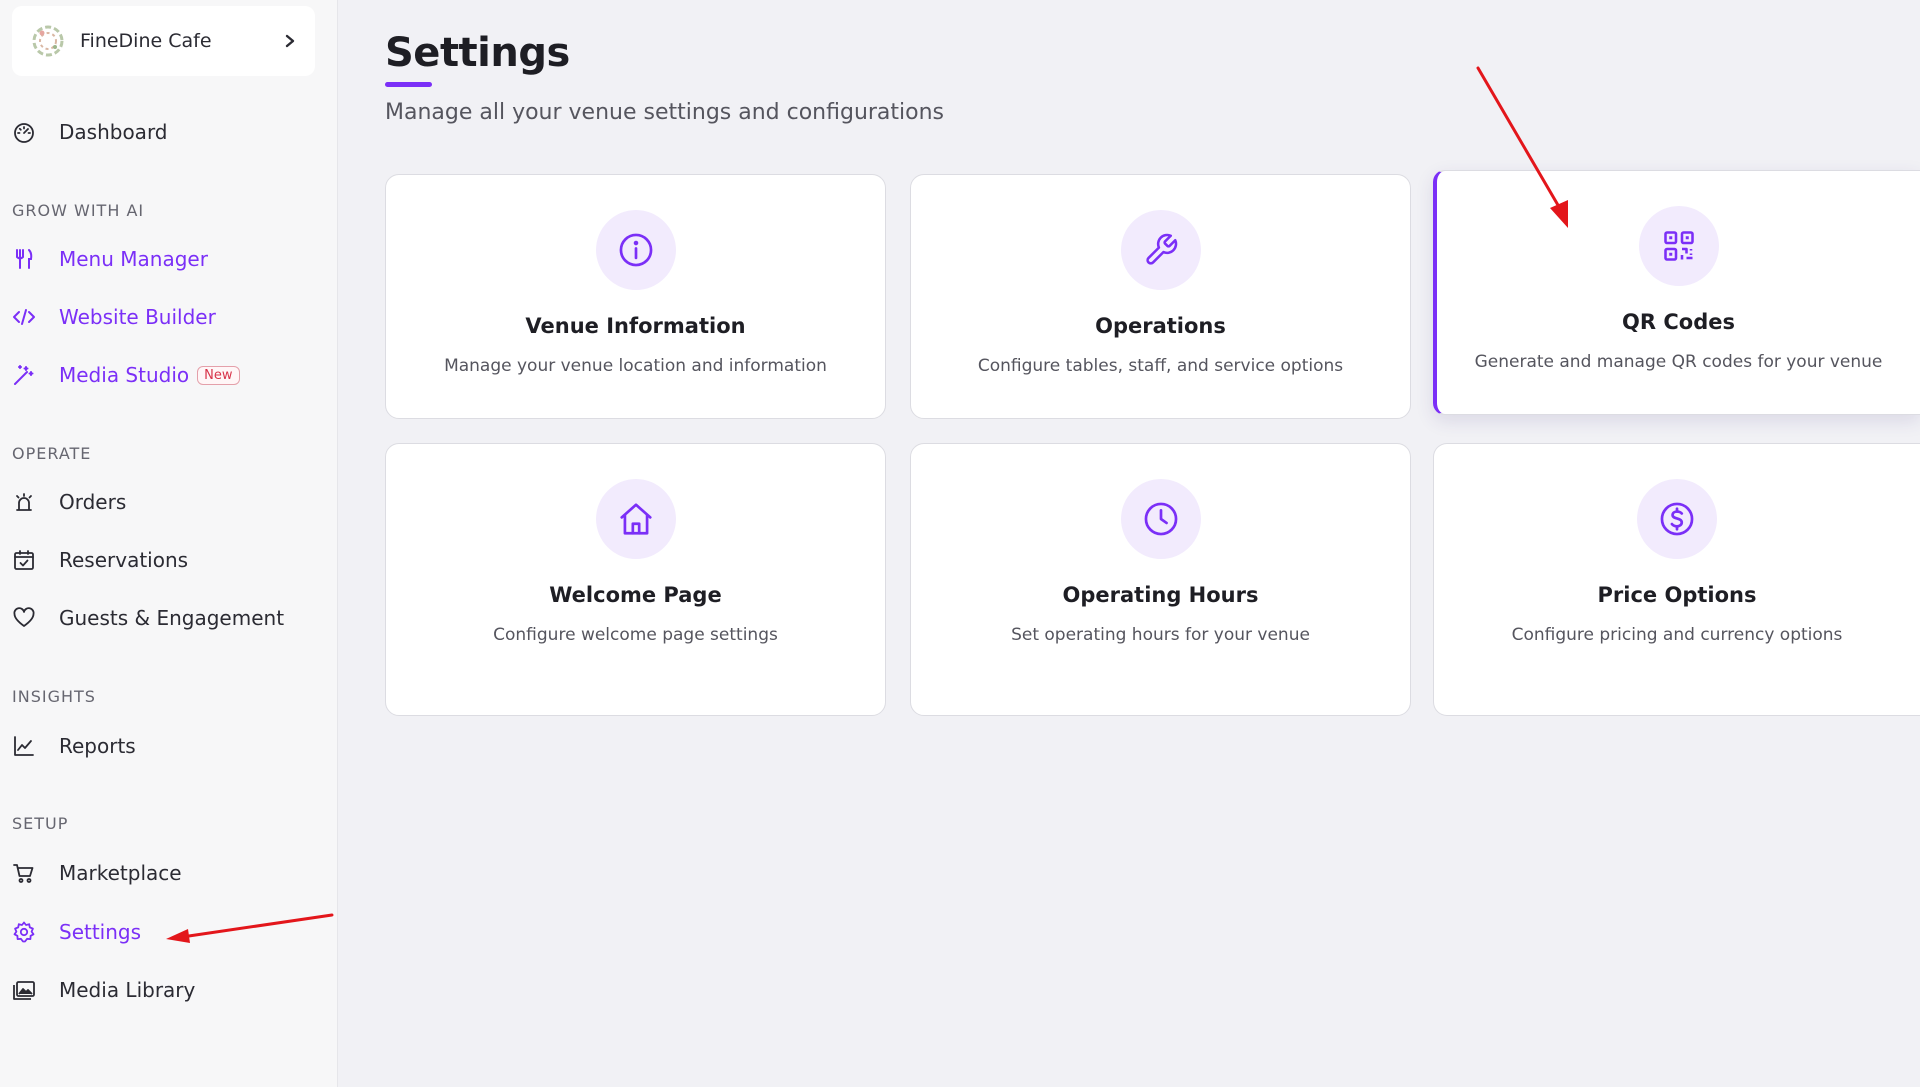  Describe the element at coordinates (24, 375) in the screenshot. I see `magic-wand-icon` at that location.